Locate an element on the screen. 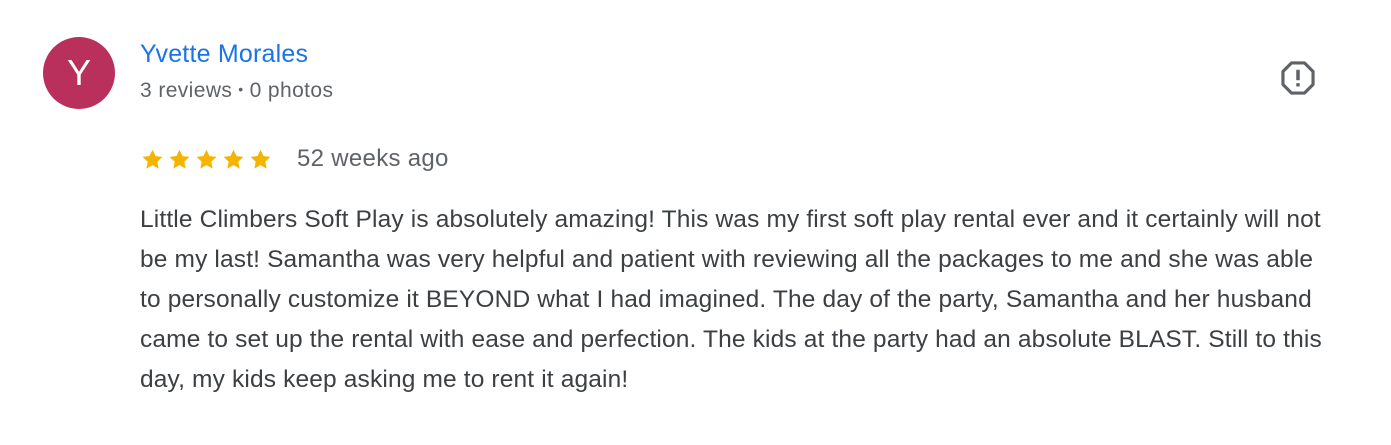 This screenshot has width=1391, height=445. review-time: 52 weeks ago is located at coordinates (373, 158).